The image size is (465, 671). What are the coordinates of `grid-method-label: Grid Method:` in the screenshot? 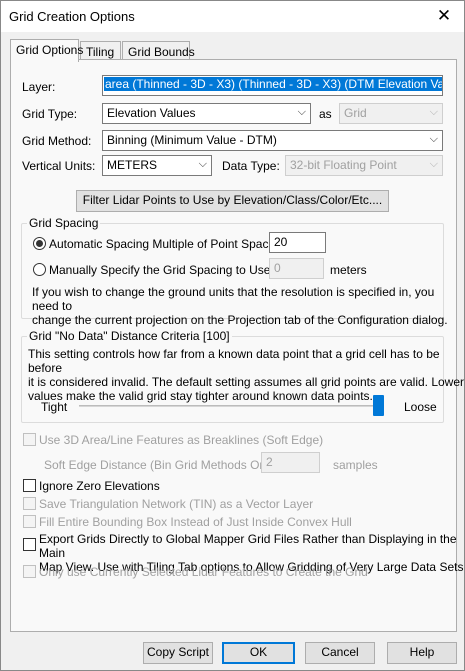 It's located at (57, 141).